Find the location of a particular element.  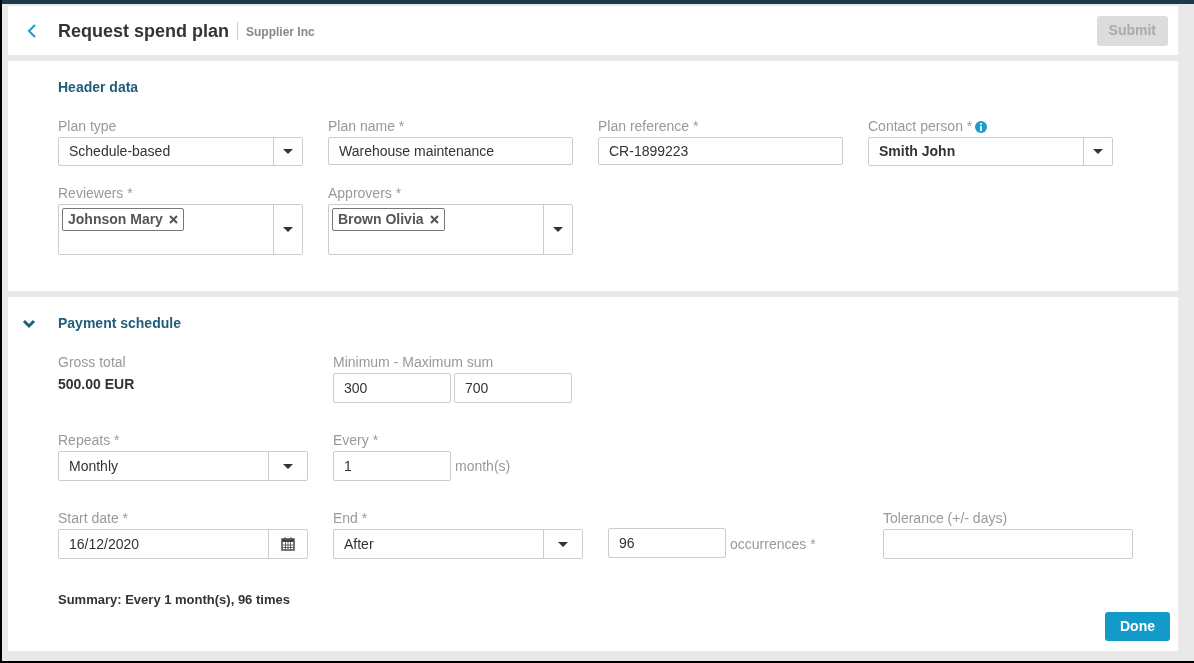

tolerance-input is located at coordinates (1008, 544).